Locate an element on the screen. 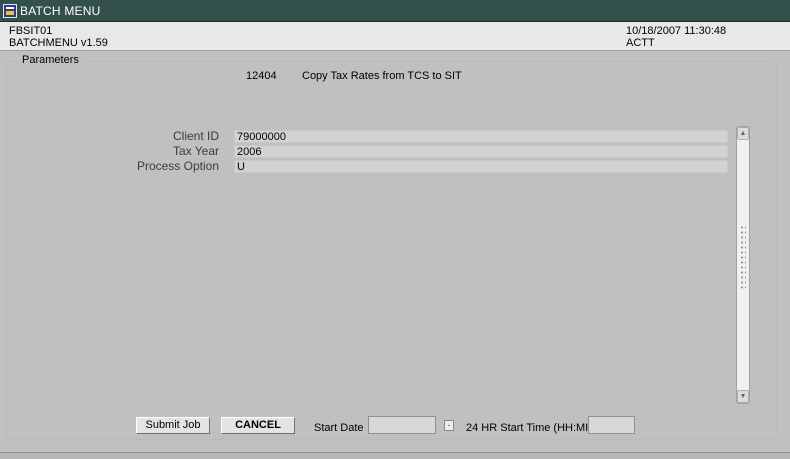 This screenshot has height=459, width=790. form-id: FBSIT01 is located at coordinates (31, 31).